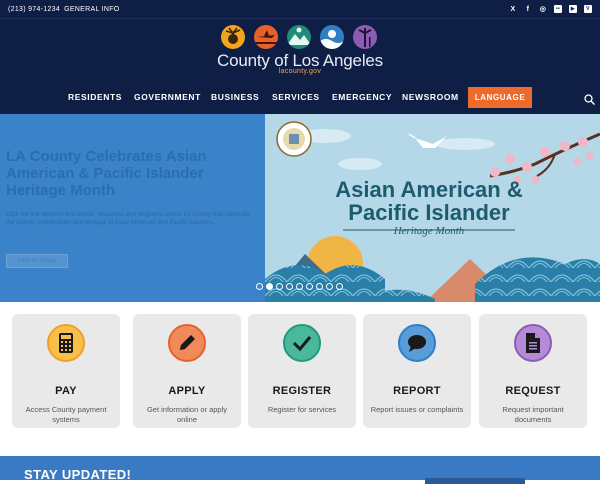  What do you see at coordinates (187, 414) in the screenshot?
I see `apply-description: Get information or apply online` at bounding box center [187, 414].